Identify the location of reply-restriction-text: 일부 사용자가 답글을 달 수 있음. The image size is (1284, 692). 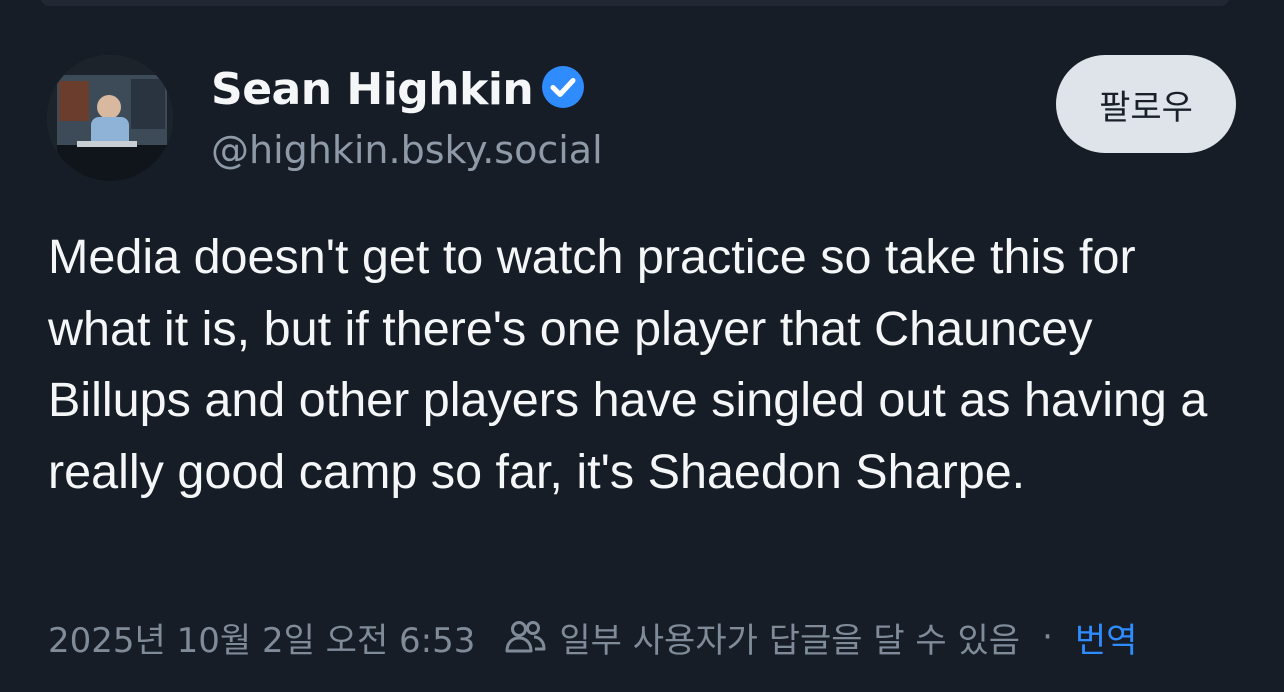
(789, 637).